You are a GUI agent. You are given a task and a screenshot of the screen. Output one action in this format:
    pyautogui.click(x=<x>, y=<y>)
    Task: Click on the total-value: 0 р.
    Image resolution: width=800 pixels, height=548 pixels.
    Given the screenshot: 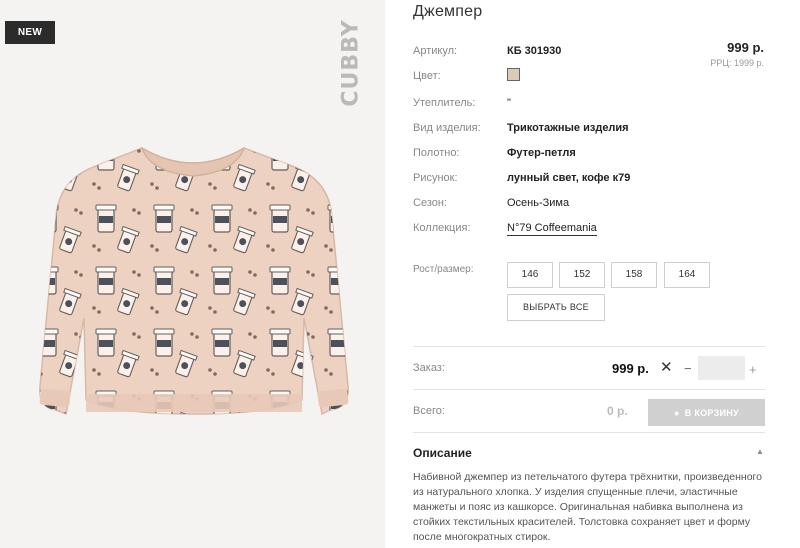 What is the action you would take?
    pyautogui.click(x=617, y=411)
    